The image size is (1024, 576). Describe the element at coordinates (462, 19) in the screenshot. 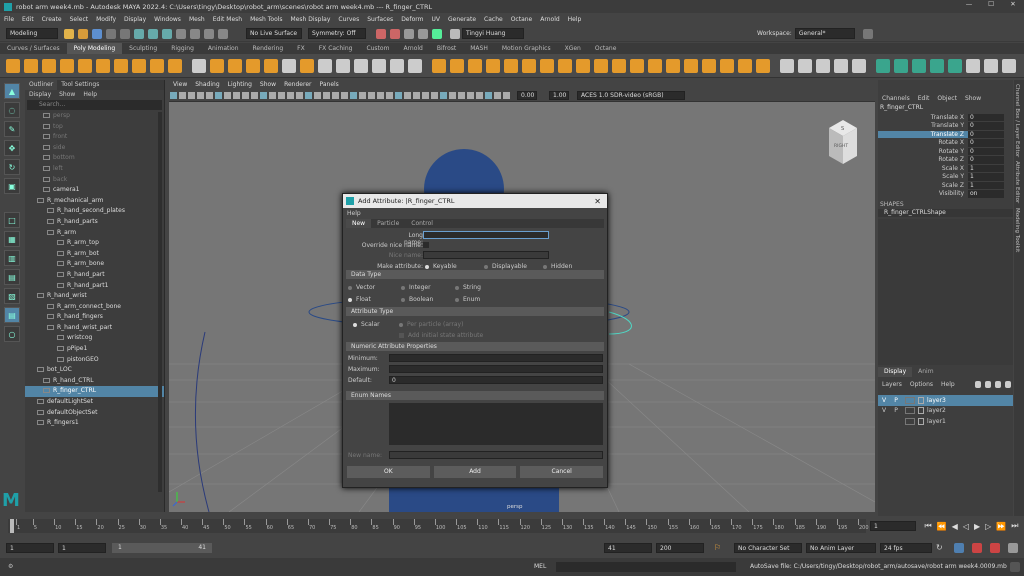

I see `menu-generate: Generate` at that location.